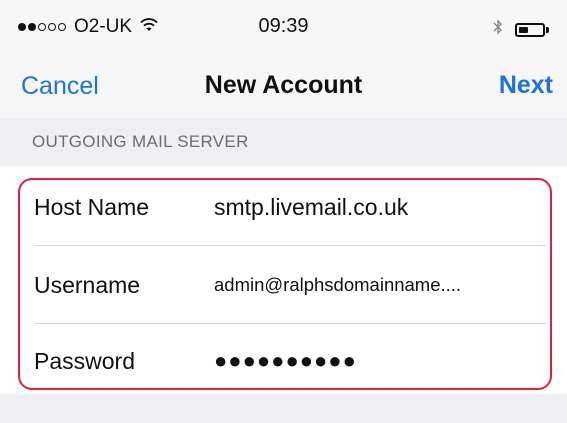  I want to click on next-button: Next, so click(526, 85).